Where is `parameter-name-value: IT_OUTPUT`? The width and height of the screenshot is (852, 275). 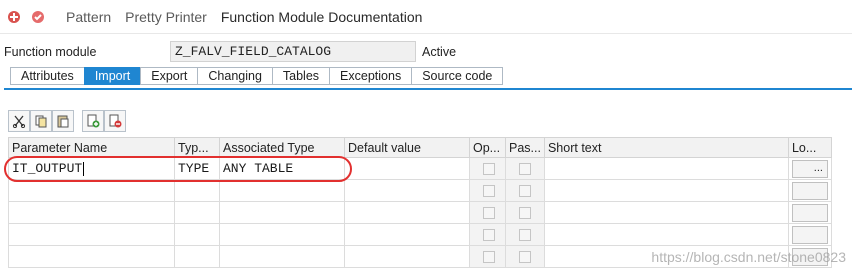
parameter-name-value: IT_OUTPUT is located at coordinates (47, 168).